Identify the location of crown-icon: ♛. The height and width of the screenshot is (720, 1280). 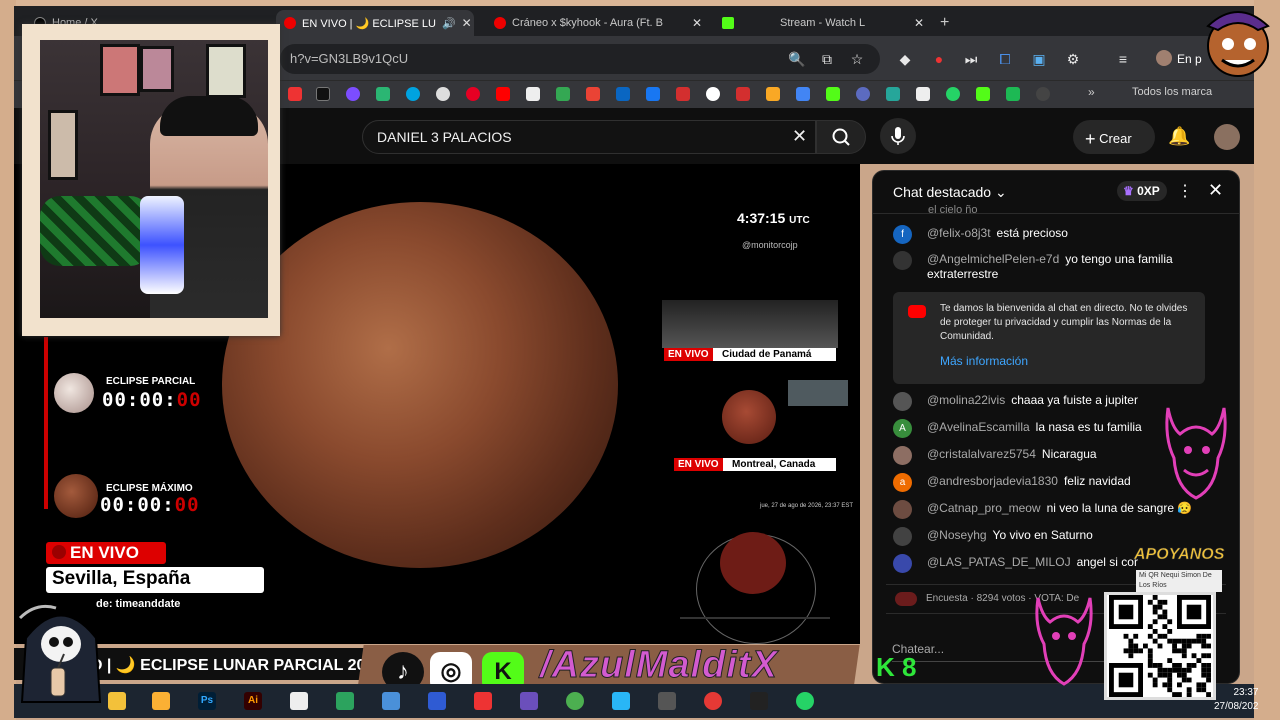
(1128, 191).